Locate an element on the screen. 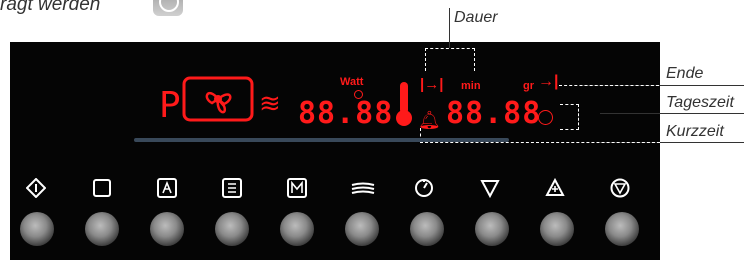 This screenshot has width=744, height=260. ende-dashed-line is located at coordinates (609, 85).